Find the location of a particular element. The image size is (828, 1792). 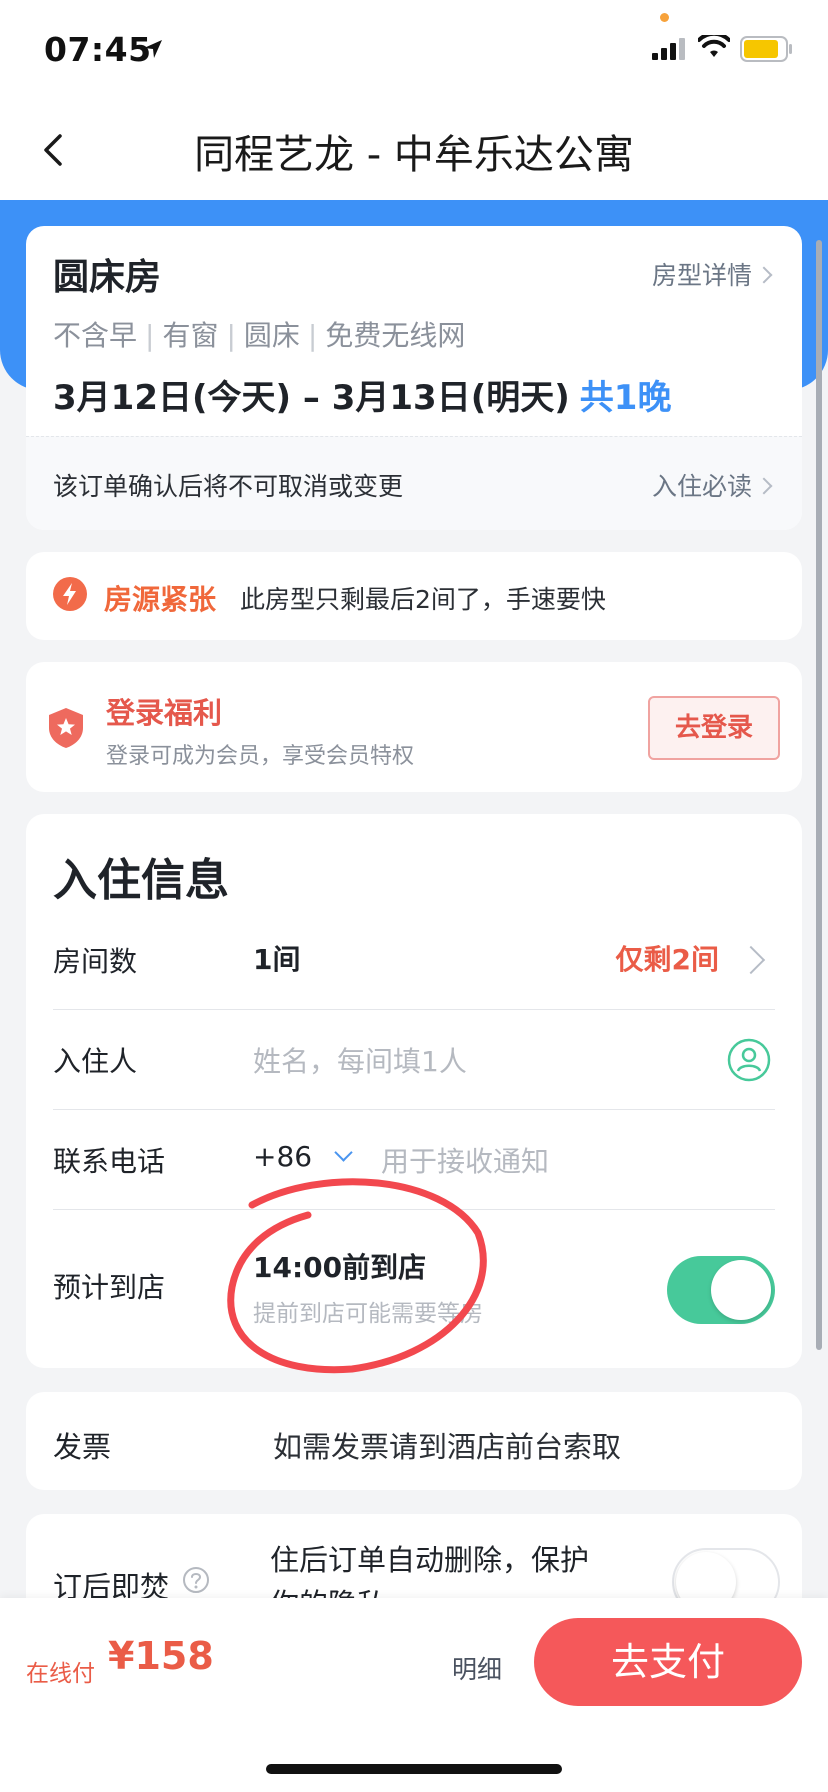

cancellation-notice: 该订单确认后将不可取消或变更 入住必读 is located at coordinates (414, 483).